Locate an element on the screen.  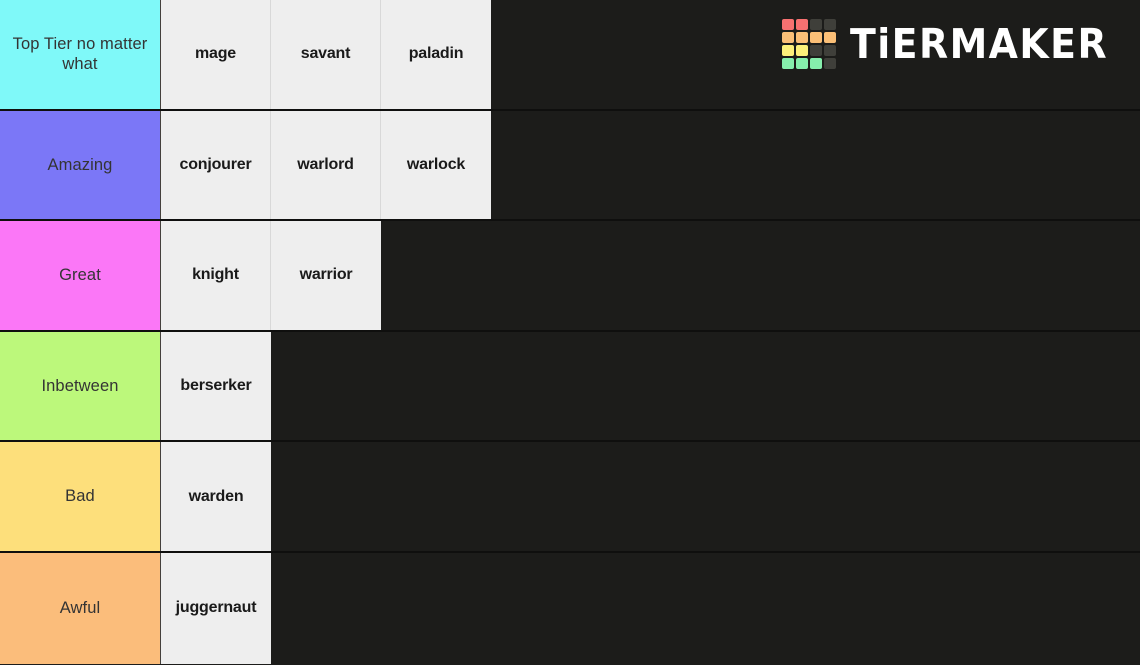
tier-item-row: knight warrior is located at coordinates (650, 275).